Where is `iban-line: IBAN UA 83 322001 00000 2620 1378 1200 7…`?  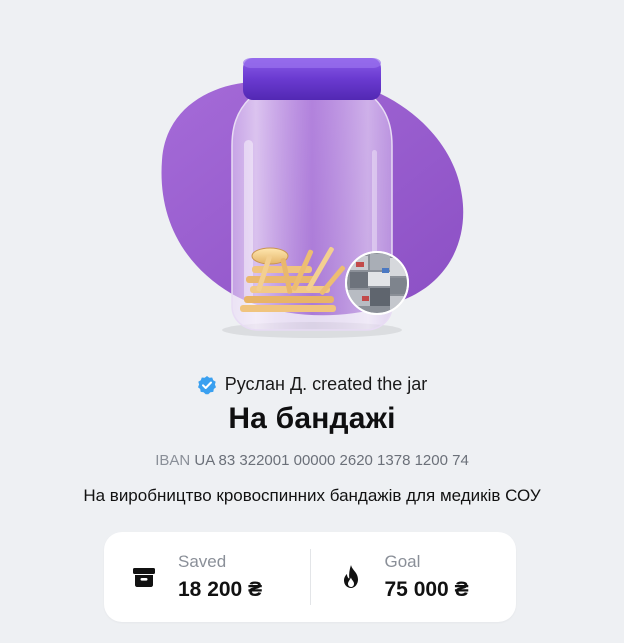 iban-line: IBAN UA 83 322001 00000 2620 1378 1200 7… is located at coordinates (312, 460).